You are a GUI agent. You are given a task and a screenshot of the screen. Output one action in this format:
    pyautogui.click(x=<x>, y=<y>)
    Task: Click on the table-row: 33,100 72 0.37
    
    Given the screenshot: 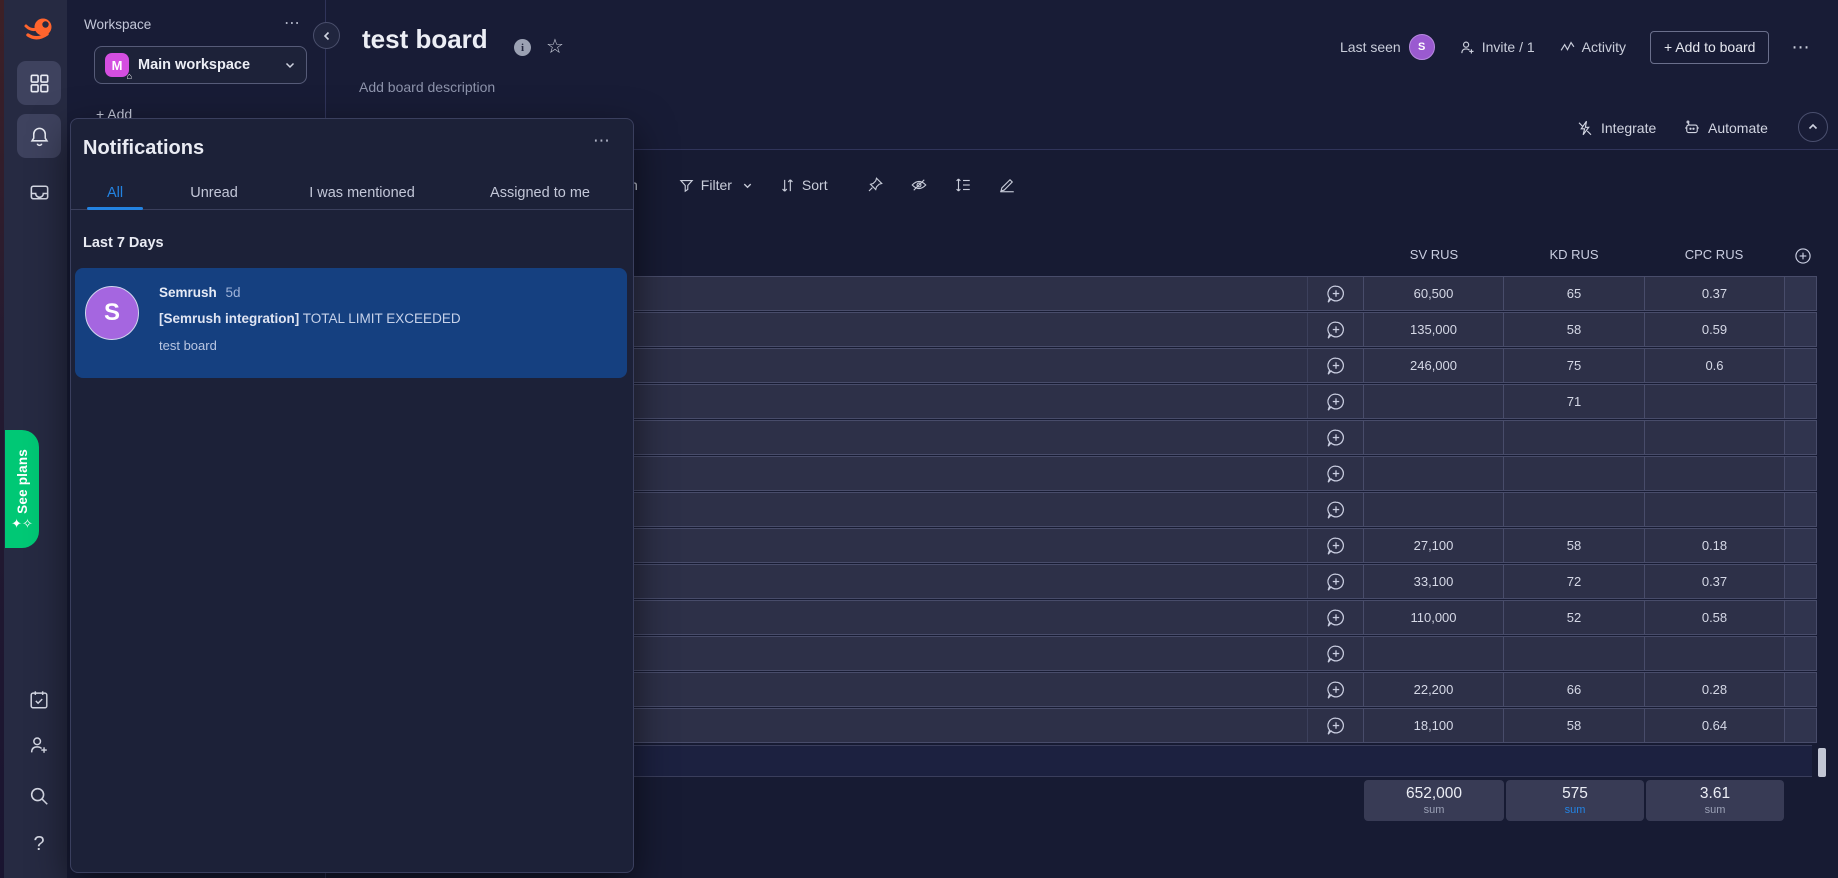 What is the action you would take?
    pyautogui.click(x=1208, y=581)
    